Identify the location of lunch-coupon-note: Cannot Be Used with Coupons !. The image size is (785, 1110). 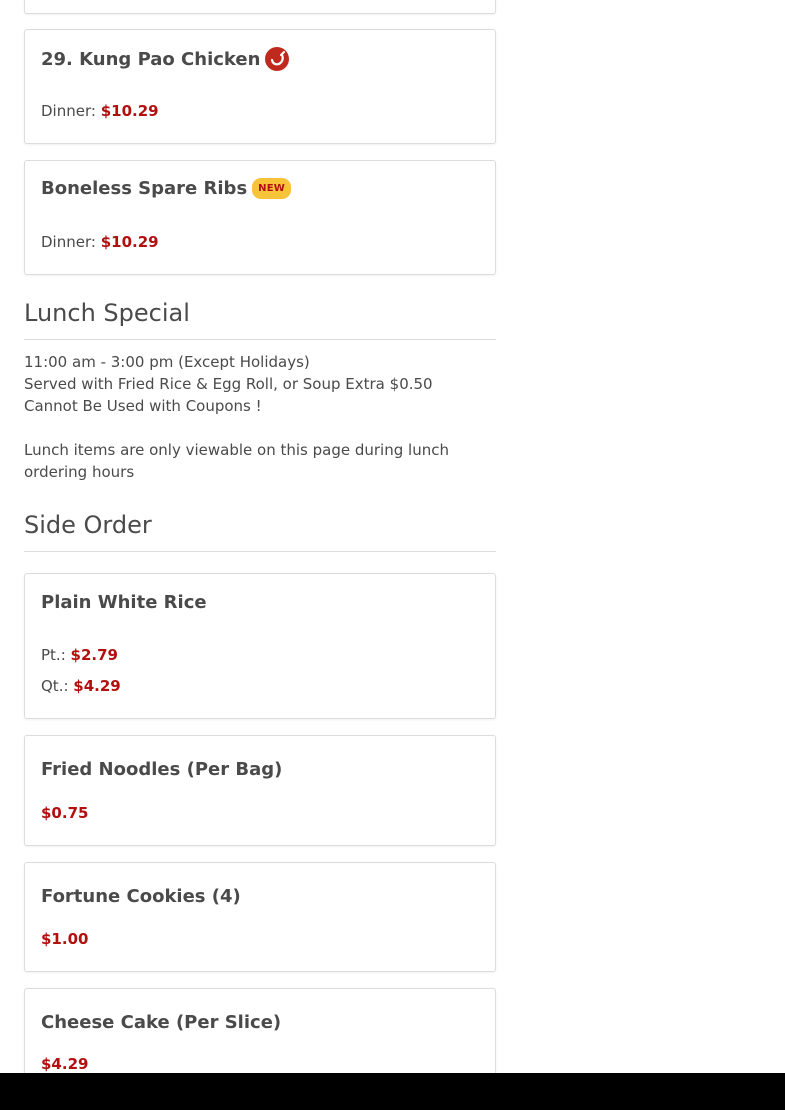
(143, 406).